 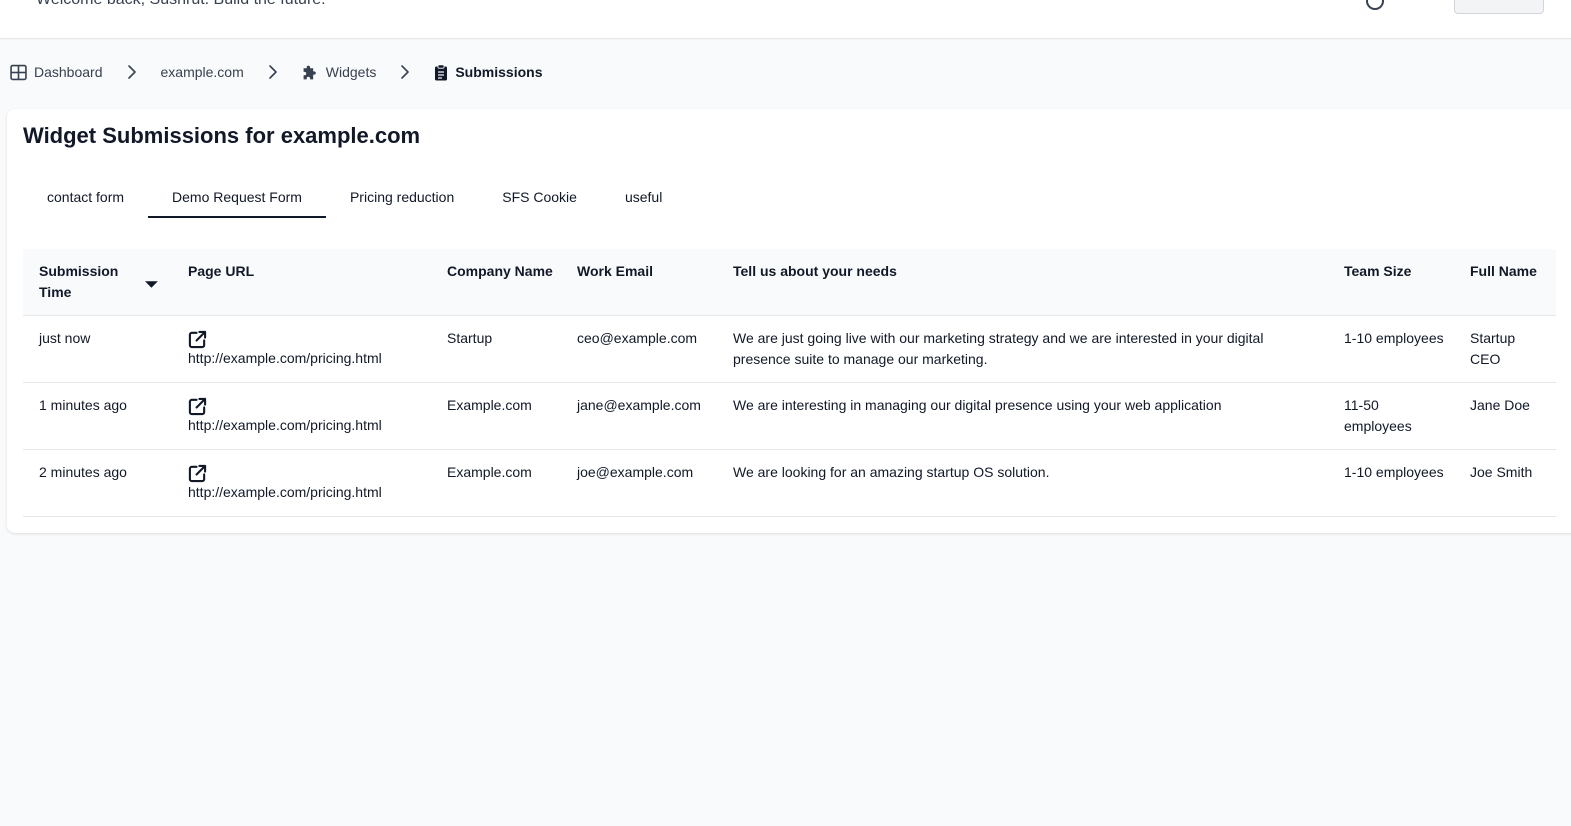 I want to click on submission-time: just now, so click(x=97, y=349).